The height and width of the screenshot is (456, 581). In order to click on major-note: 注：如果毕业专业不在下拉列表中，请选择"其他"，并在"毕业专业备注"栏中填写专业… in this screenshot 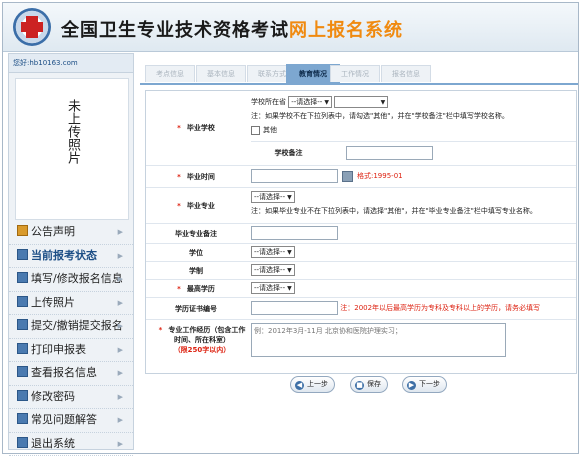, I will do `click(394, 211)`.